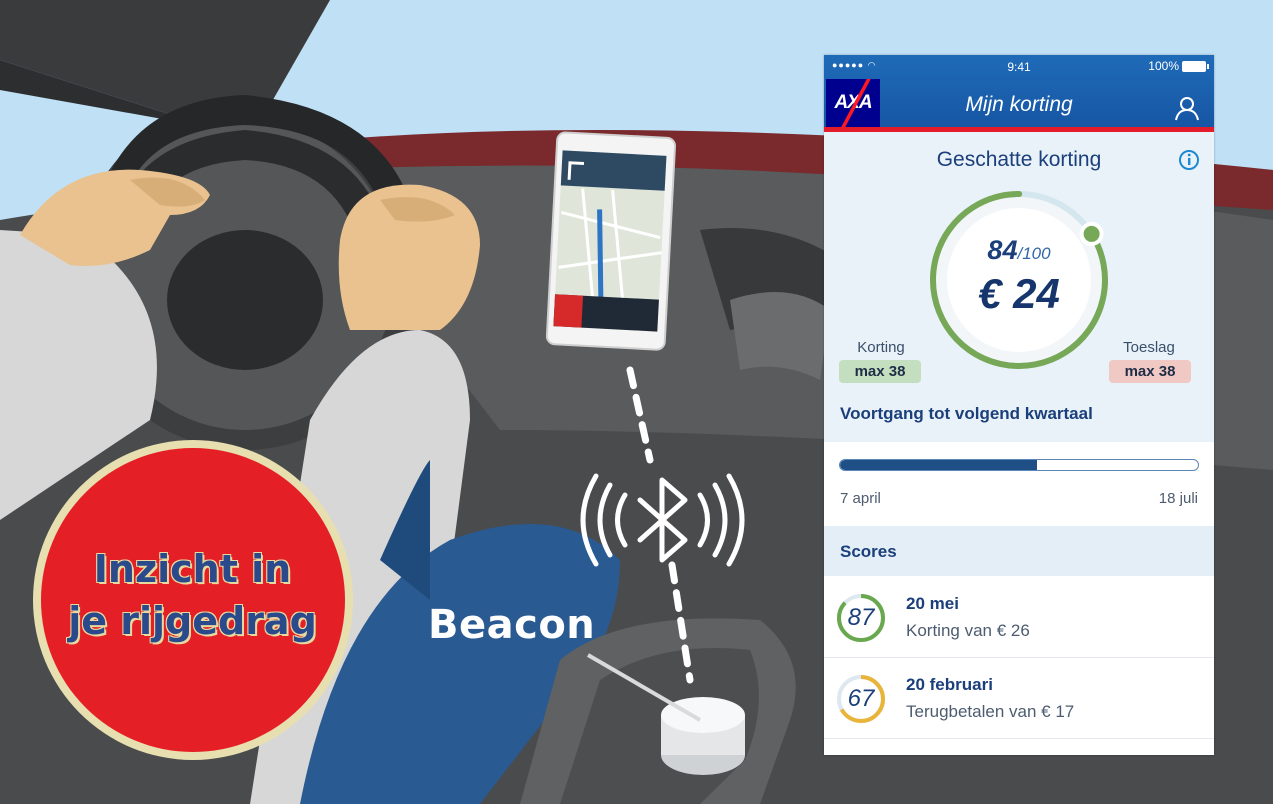 This screenshot has height=804, width=1273. What do you see at coordinates (1019, 159) in the screenshot?
I see `estimate-title: Geschatte korting` at bounding box center [1019, 159].